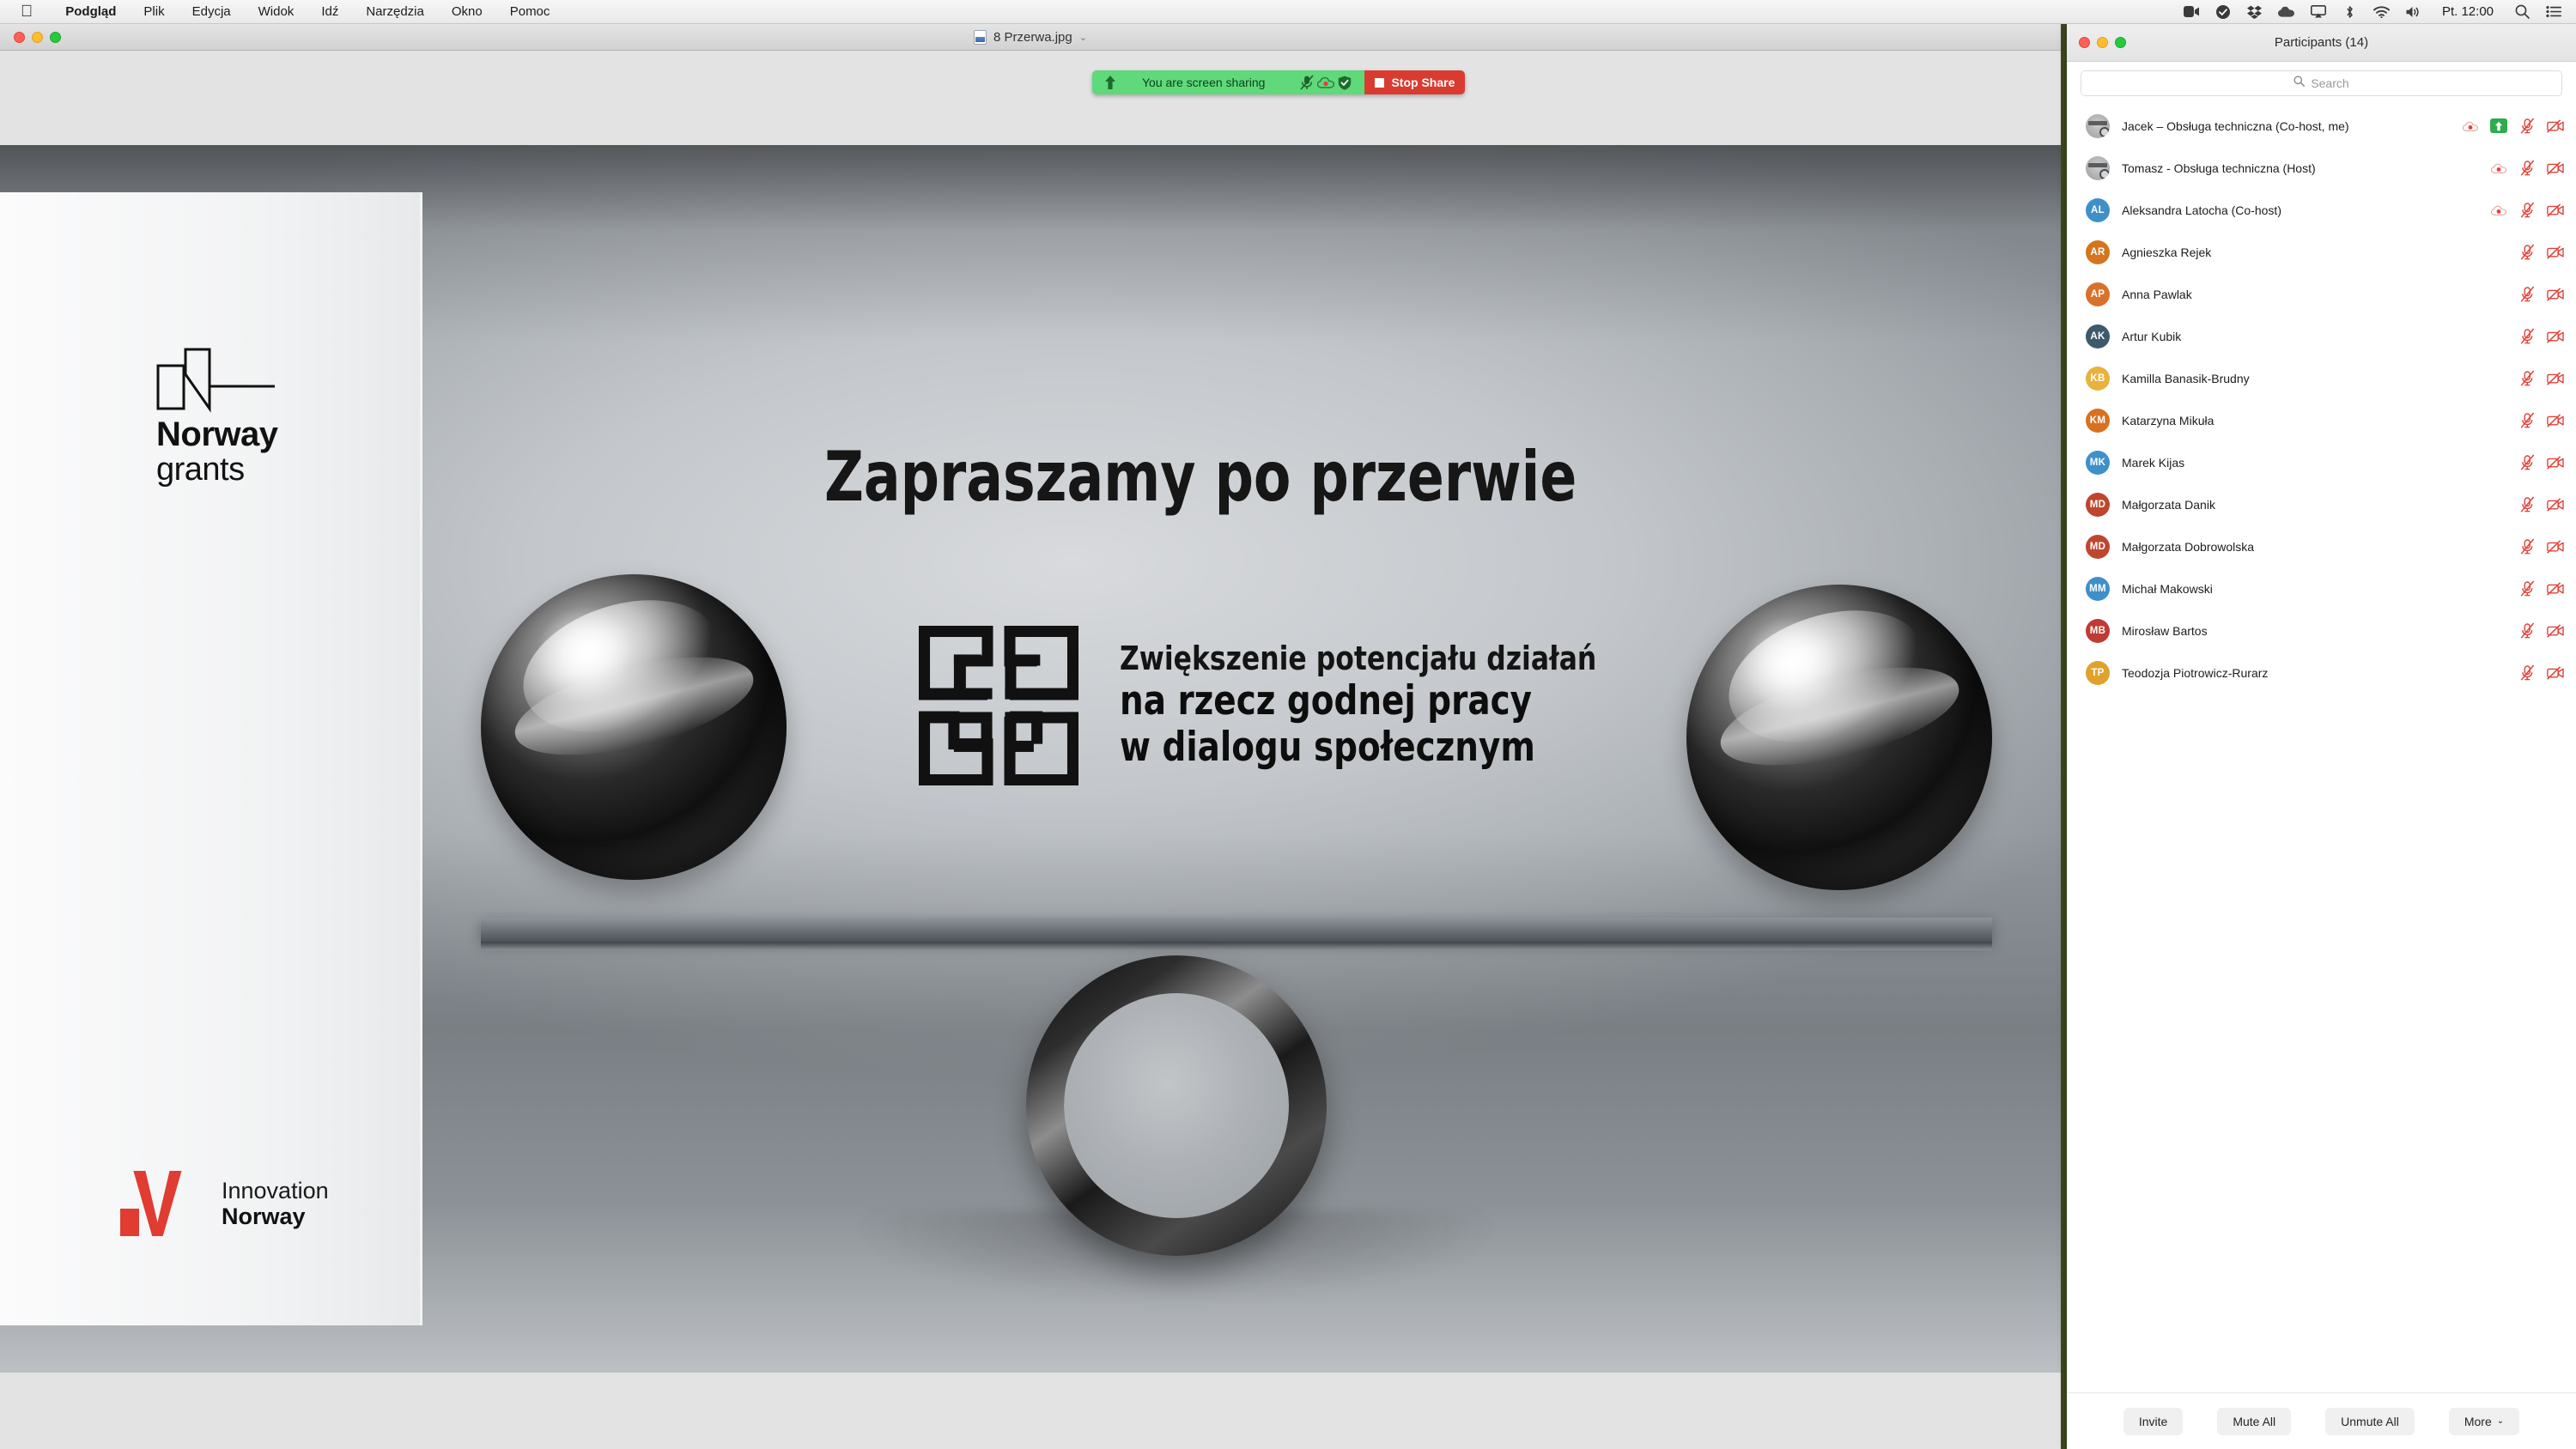 Image resolution: width=2576 pixels, height=1449 pixels. Describe the element at coordinates (530, 11) in the screenshot. I see `menu-item-pomoc: Pomoc` at that location.